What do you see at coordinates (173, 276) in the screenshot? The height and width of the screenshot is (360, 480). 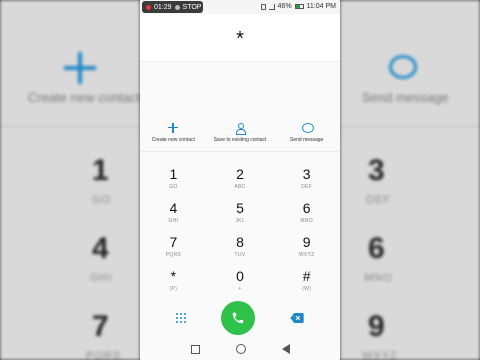 I see `key-digit: *` at bounding box center [173, 276].